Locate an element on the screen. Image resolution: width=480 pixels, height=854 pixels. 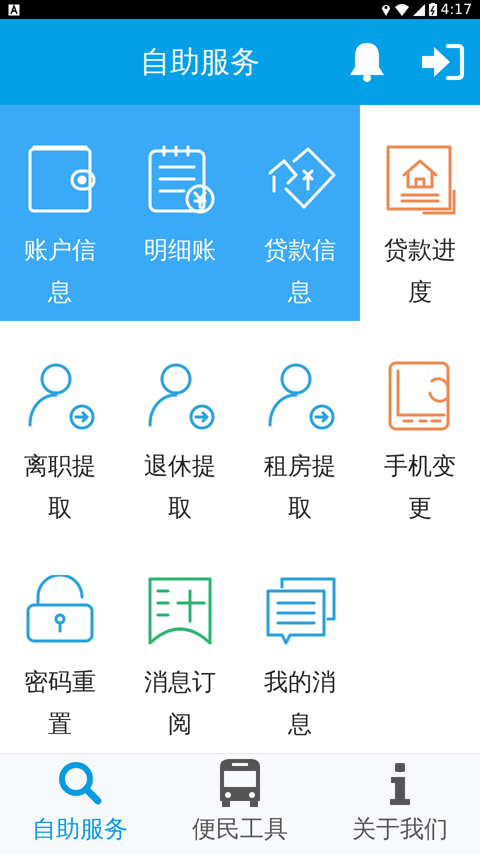
page-title: 自助服务 is located at coordinates (200, 63).